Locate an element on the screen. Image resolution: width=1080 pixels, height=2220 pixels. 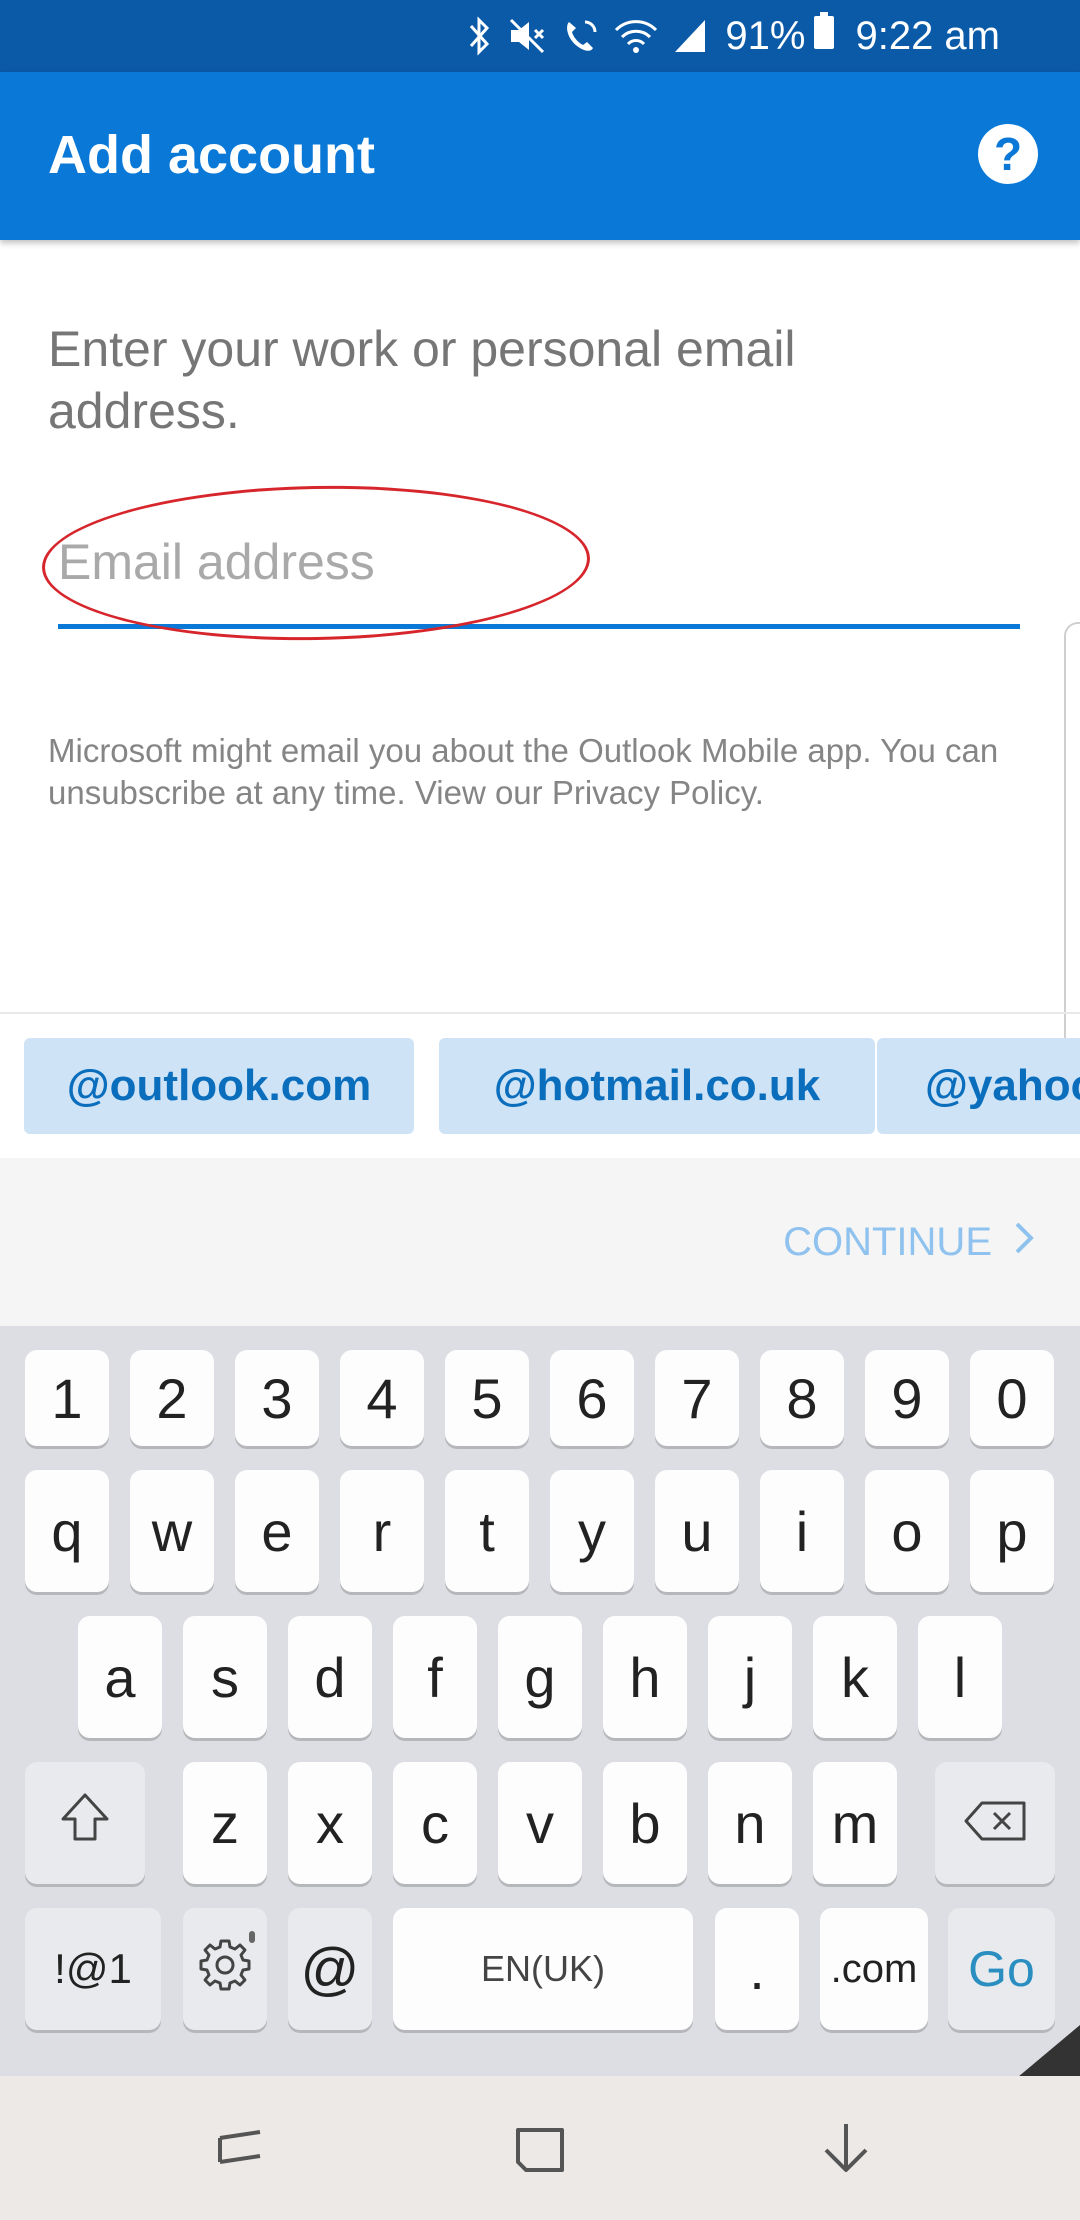
key-label: . is located at coordinates (757, 1969).